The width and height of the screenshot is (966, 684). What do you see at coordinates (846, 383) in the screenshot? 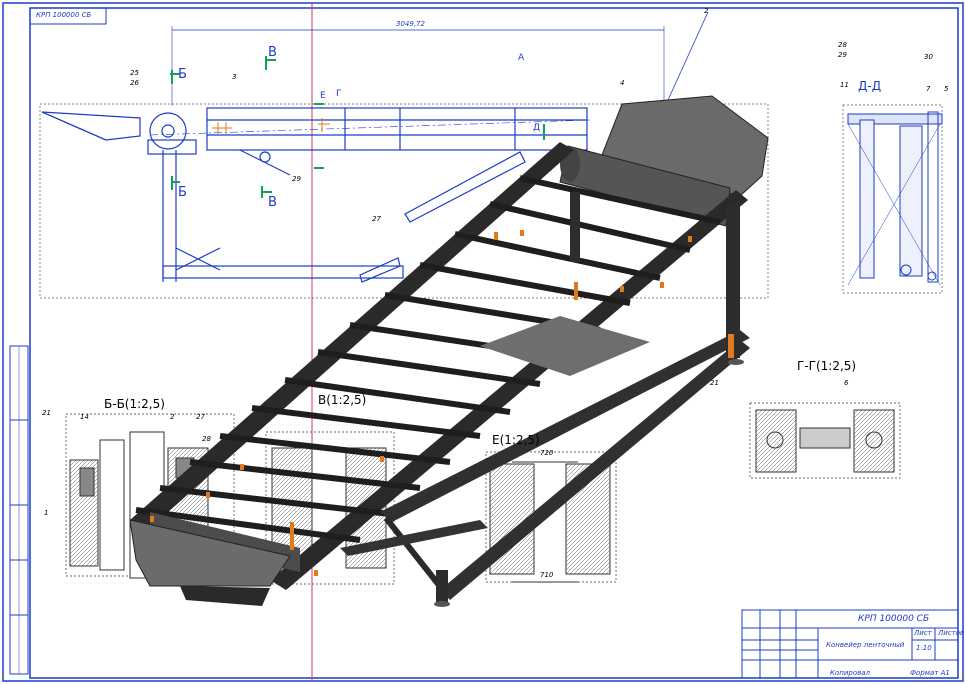
I see `pos-6: 6` at bounding box center [846, 383].